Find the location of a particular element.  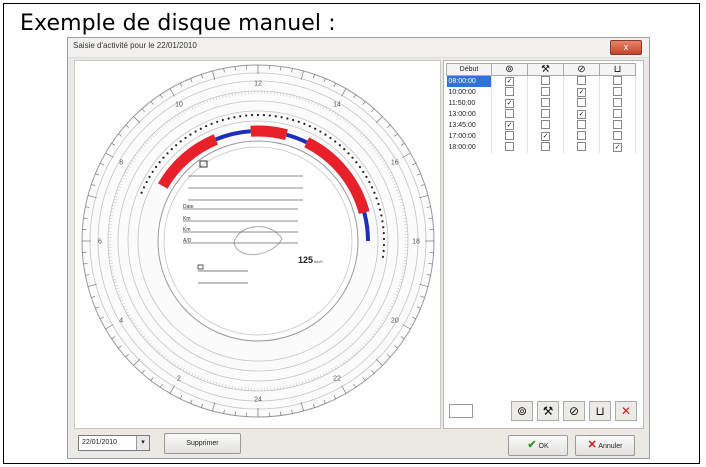

rest-button: ⊔ is located at coordinates (600, 411).